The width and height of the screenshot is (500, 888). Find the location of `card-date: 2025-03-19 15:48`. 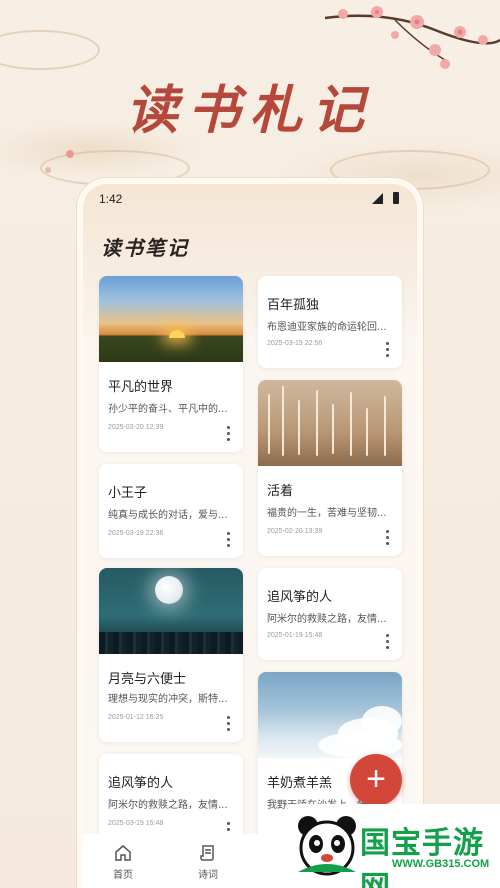

card-date: 2025-03-19 15:48 is located at coordinates (136, 823).